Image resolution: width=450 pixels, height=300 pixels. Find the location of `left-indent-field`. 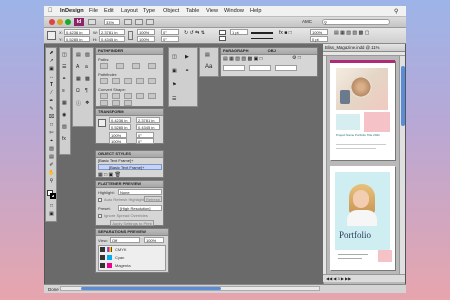

left-indent-field is located at coordinates (234, 68).